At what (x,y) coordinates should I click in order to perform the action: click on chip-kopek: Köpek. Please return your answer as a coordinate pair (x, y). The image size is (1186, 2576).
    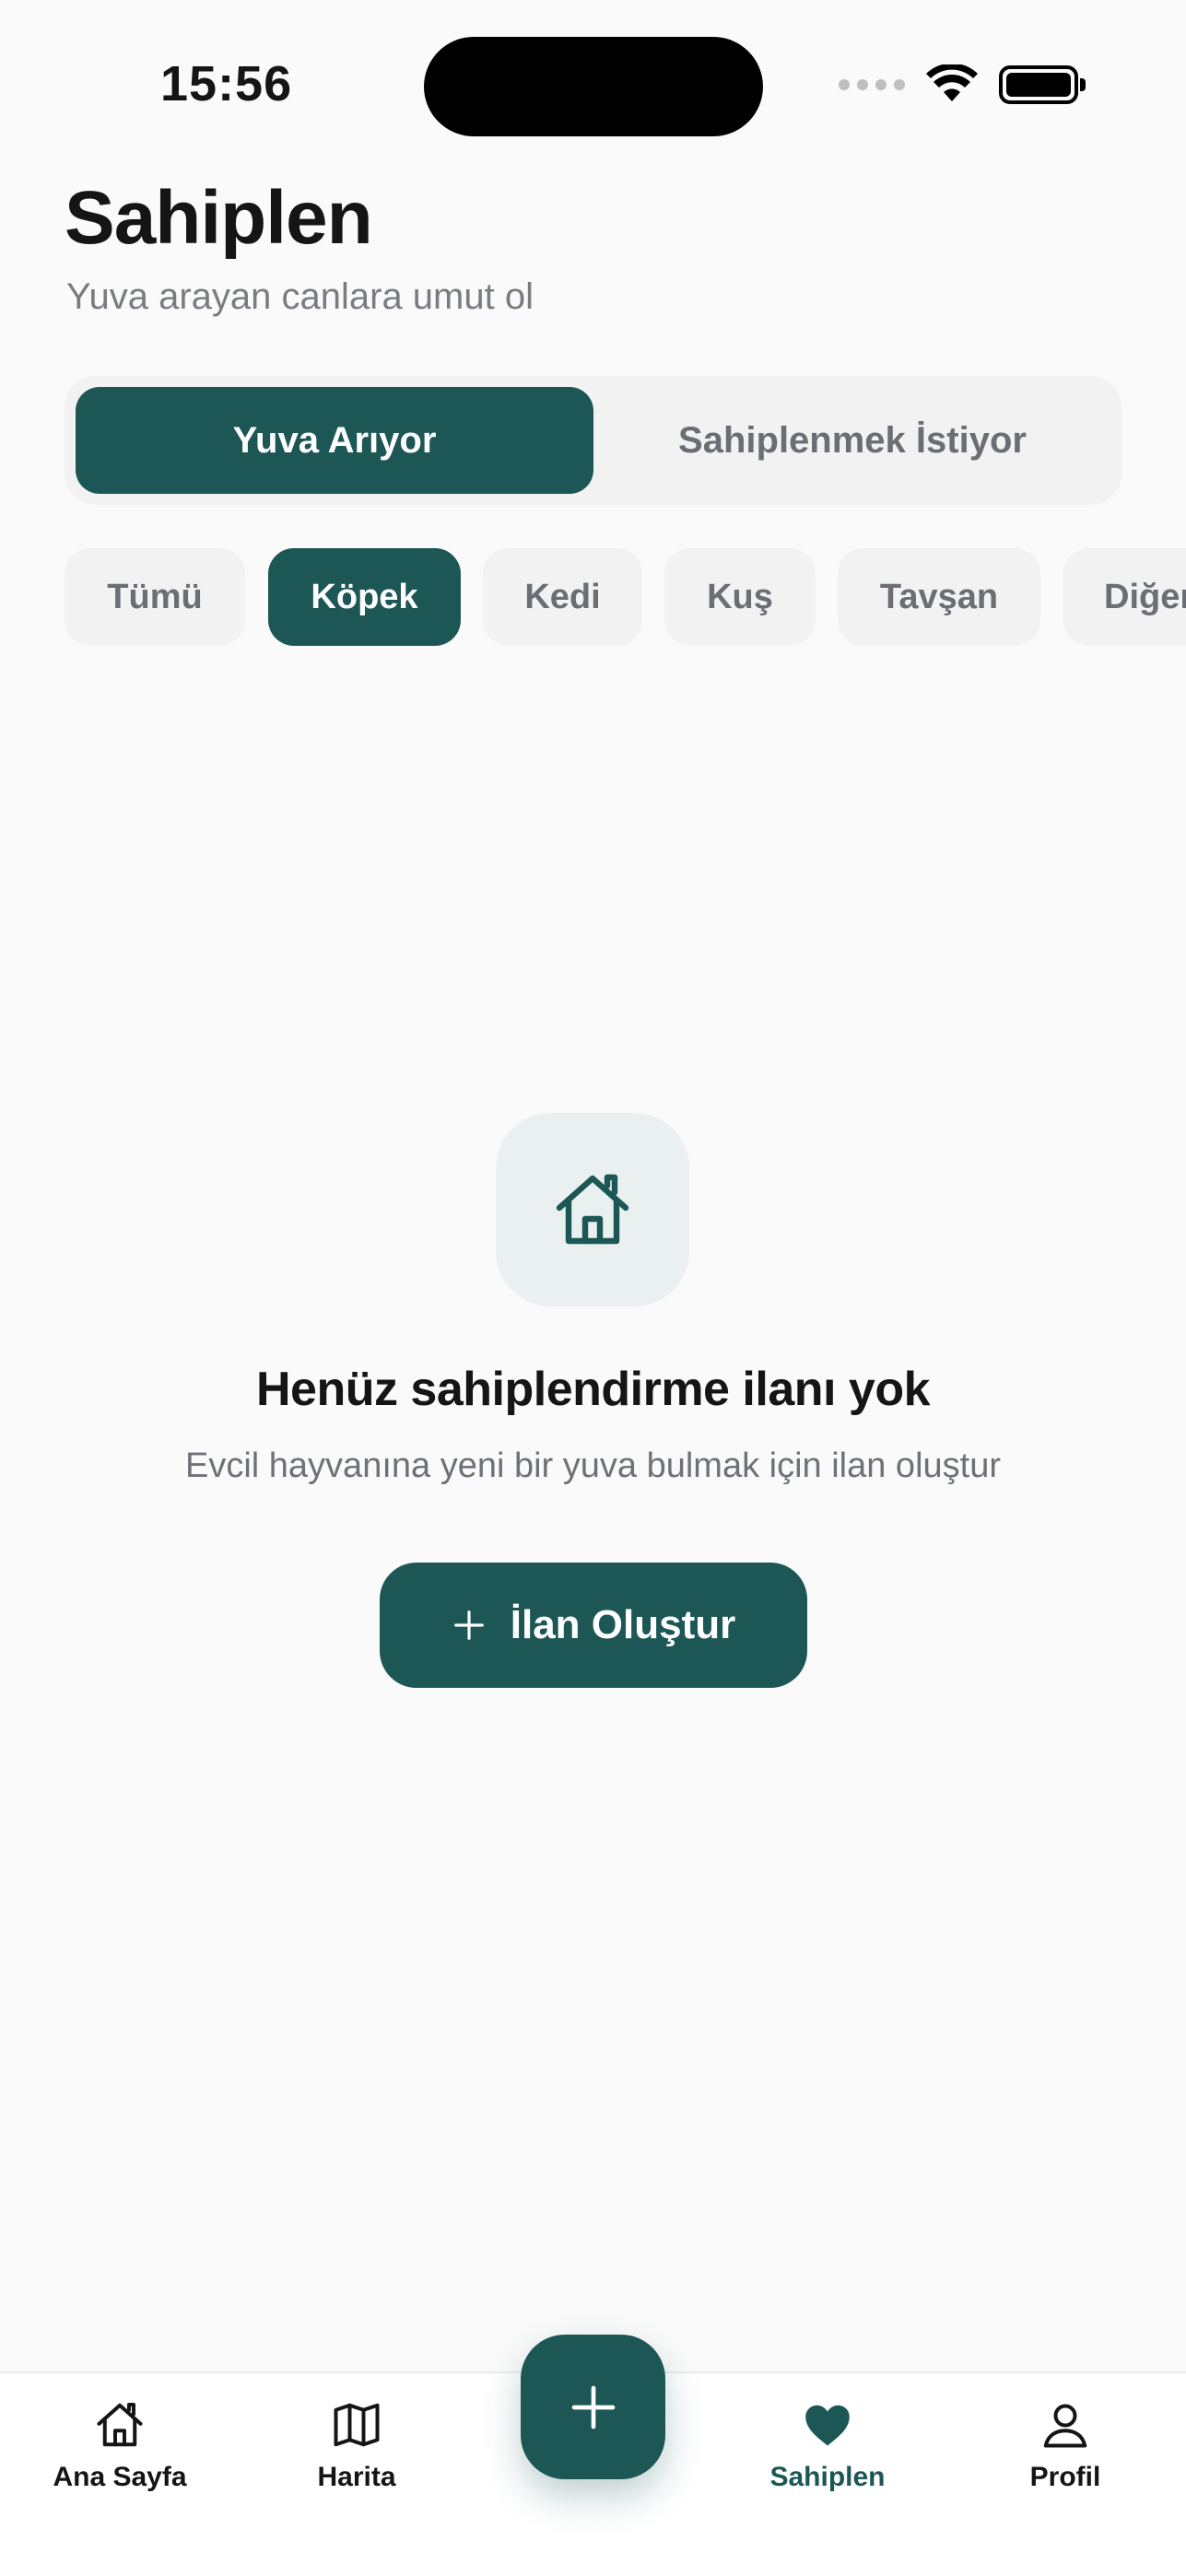
    Looking at the image, I should click on (364, 597).